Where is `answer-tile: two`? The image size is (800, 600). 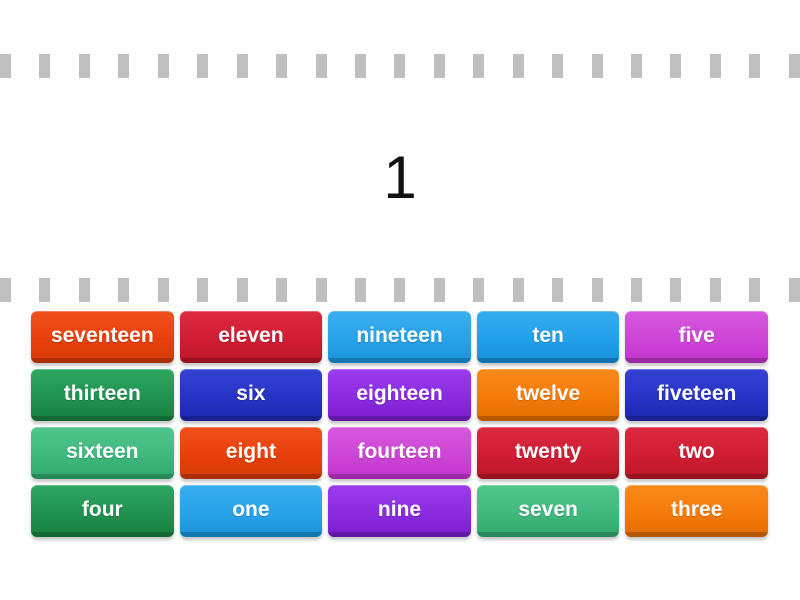
answer-tile: two is located at coordinates (696, 453).